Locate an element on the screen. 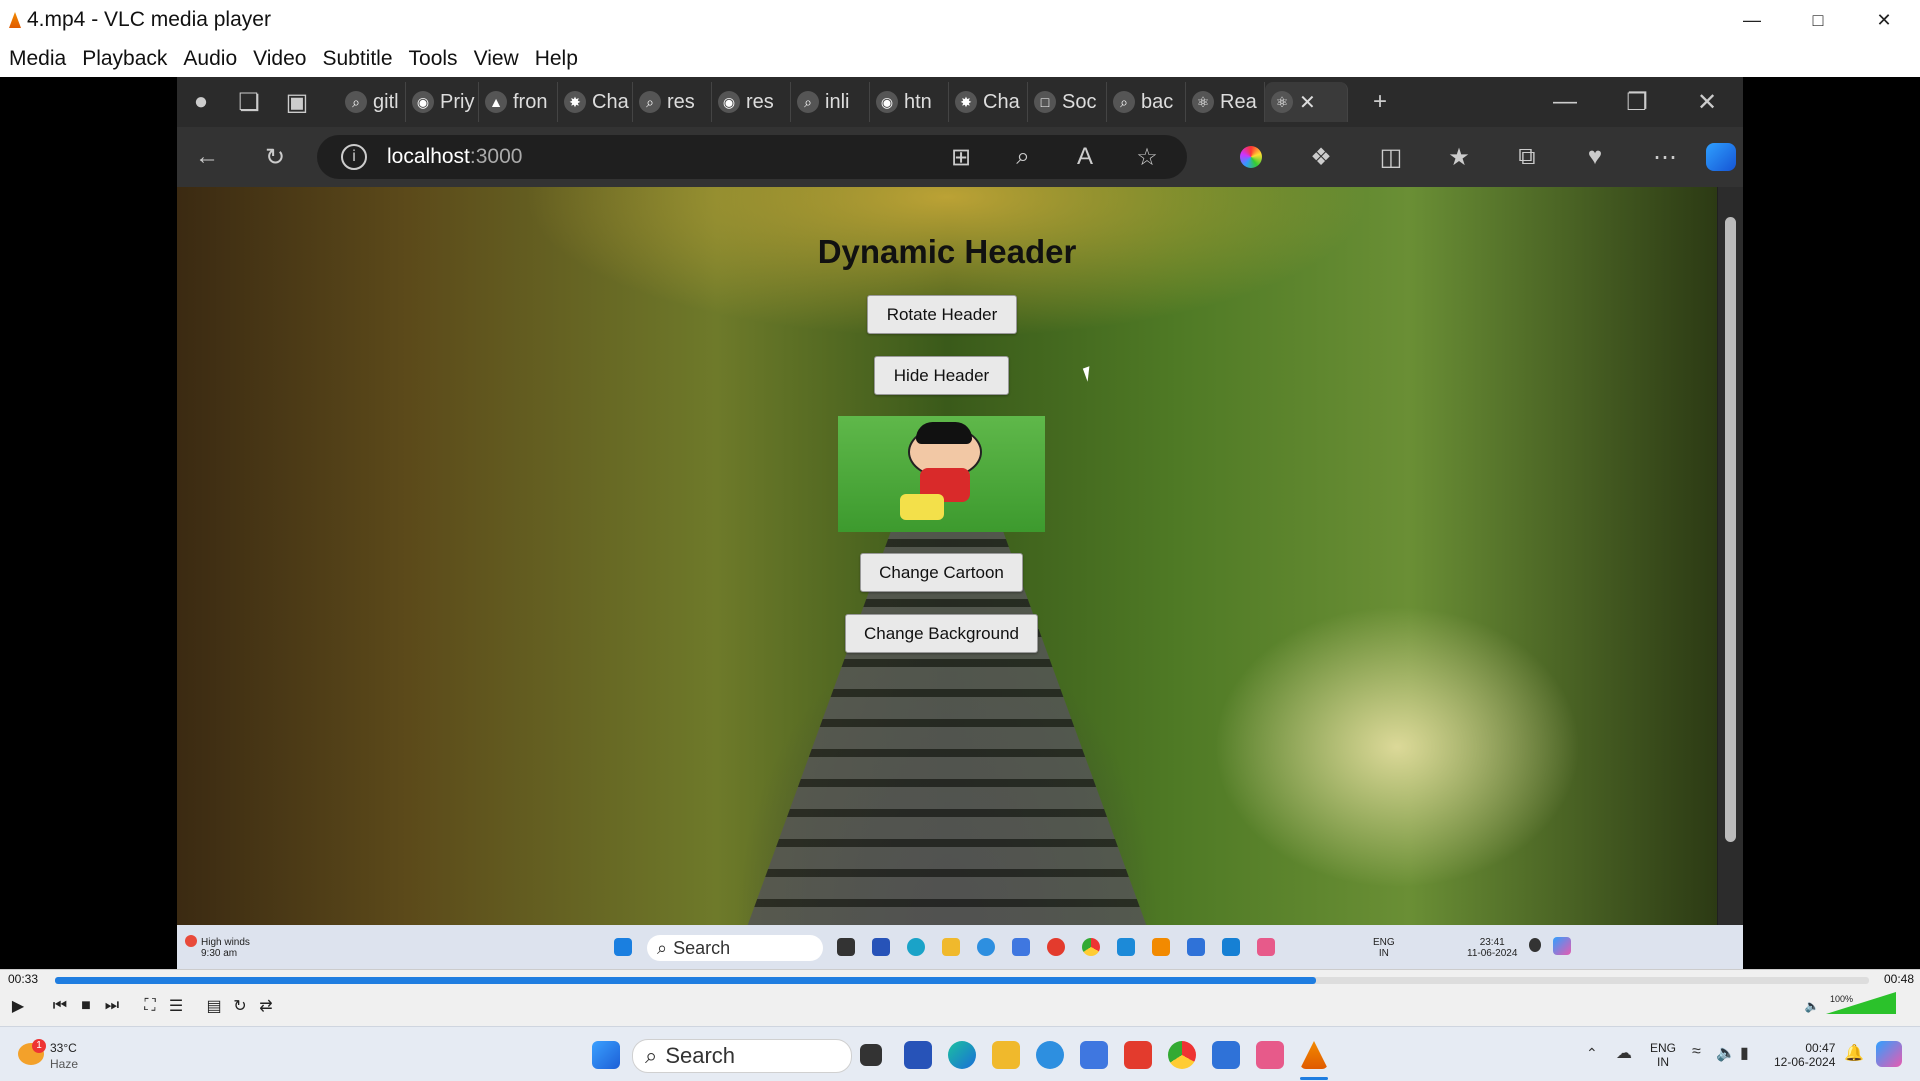 The width and height of the screenshot is (1920, 1081). cartoon-image is located at coordinates (941, 474).